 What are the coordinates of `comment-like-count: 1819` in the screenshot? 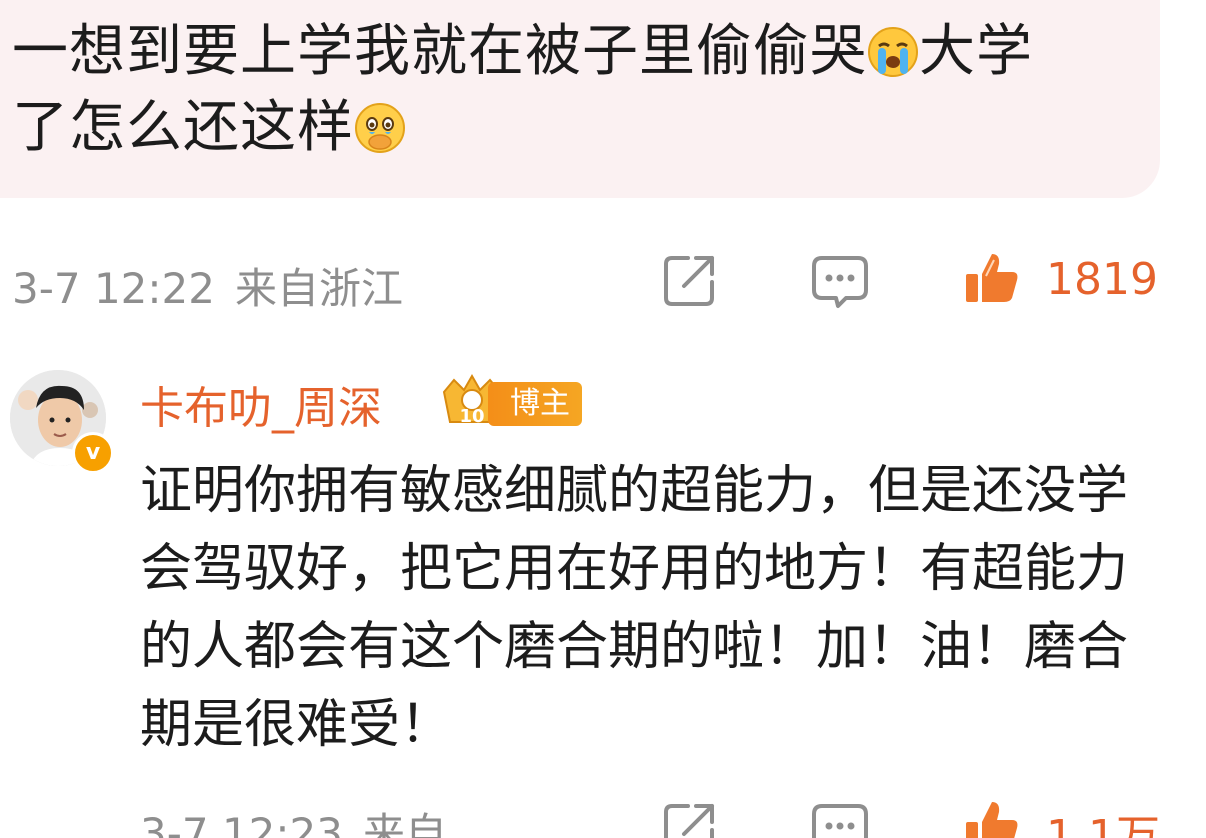 It's located at (1102, 279).